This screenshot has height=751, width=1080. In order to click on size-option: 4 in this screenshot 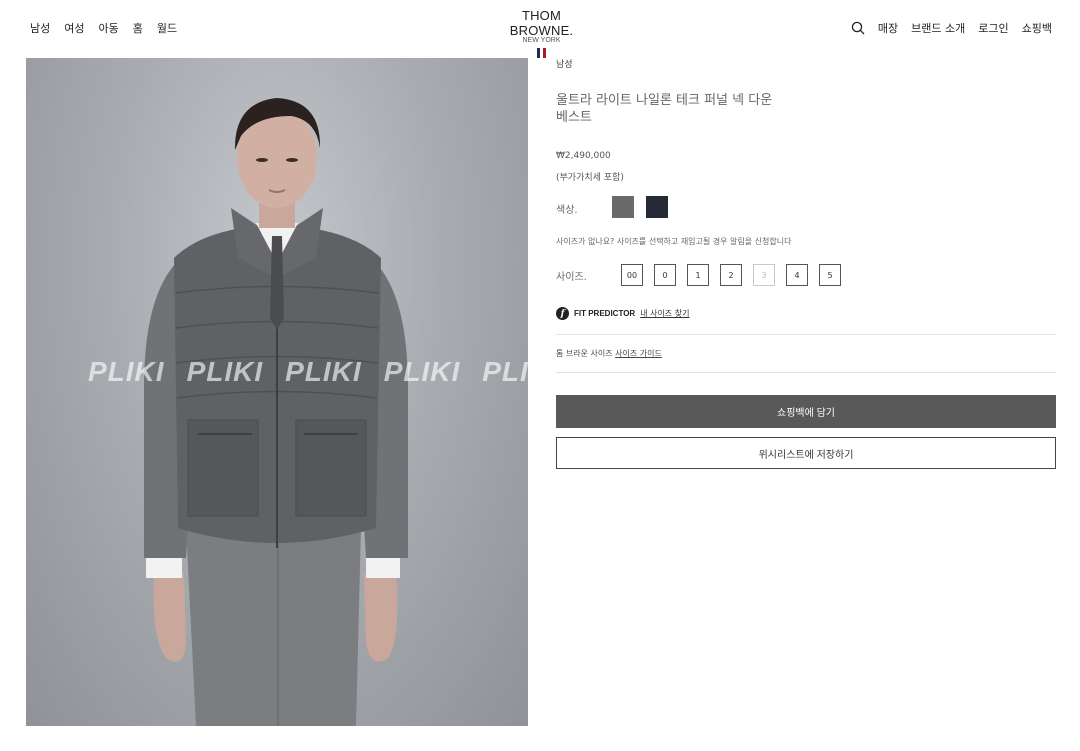, I will do `click(797, 275)`.